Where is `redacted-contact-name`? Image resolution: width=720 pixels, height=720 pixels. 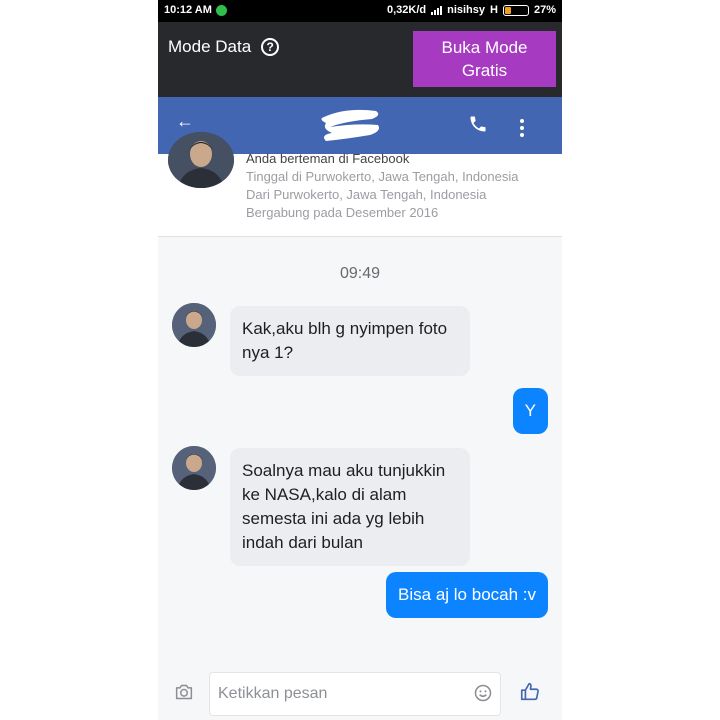
redacted-contact-name is located at coordinates (350, 125).